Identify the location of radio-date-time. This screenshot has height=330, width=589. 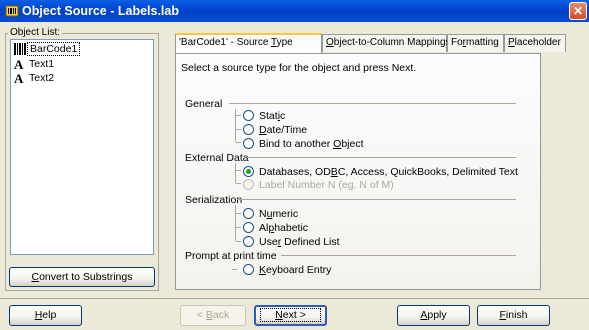
(248, 129).